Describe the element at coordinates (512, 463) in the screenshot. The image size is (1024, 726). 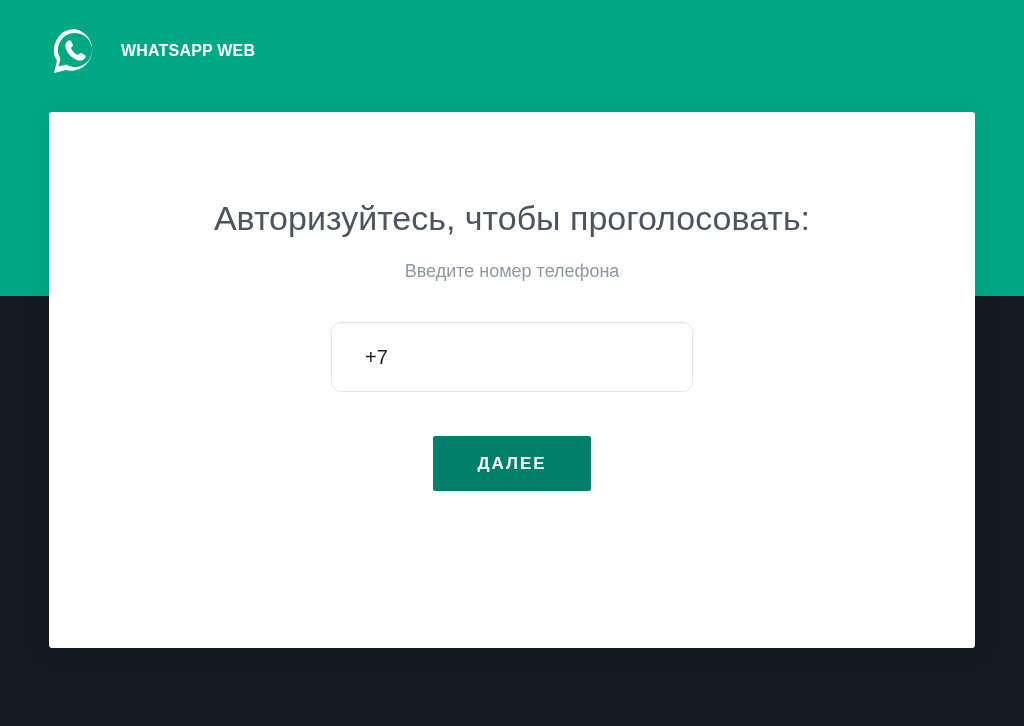
I see `next-button: ДАЛЕЕ` at that location.